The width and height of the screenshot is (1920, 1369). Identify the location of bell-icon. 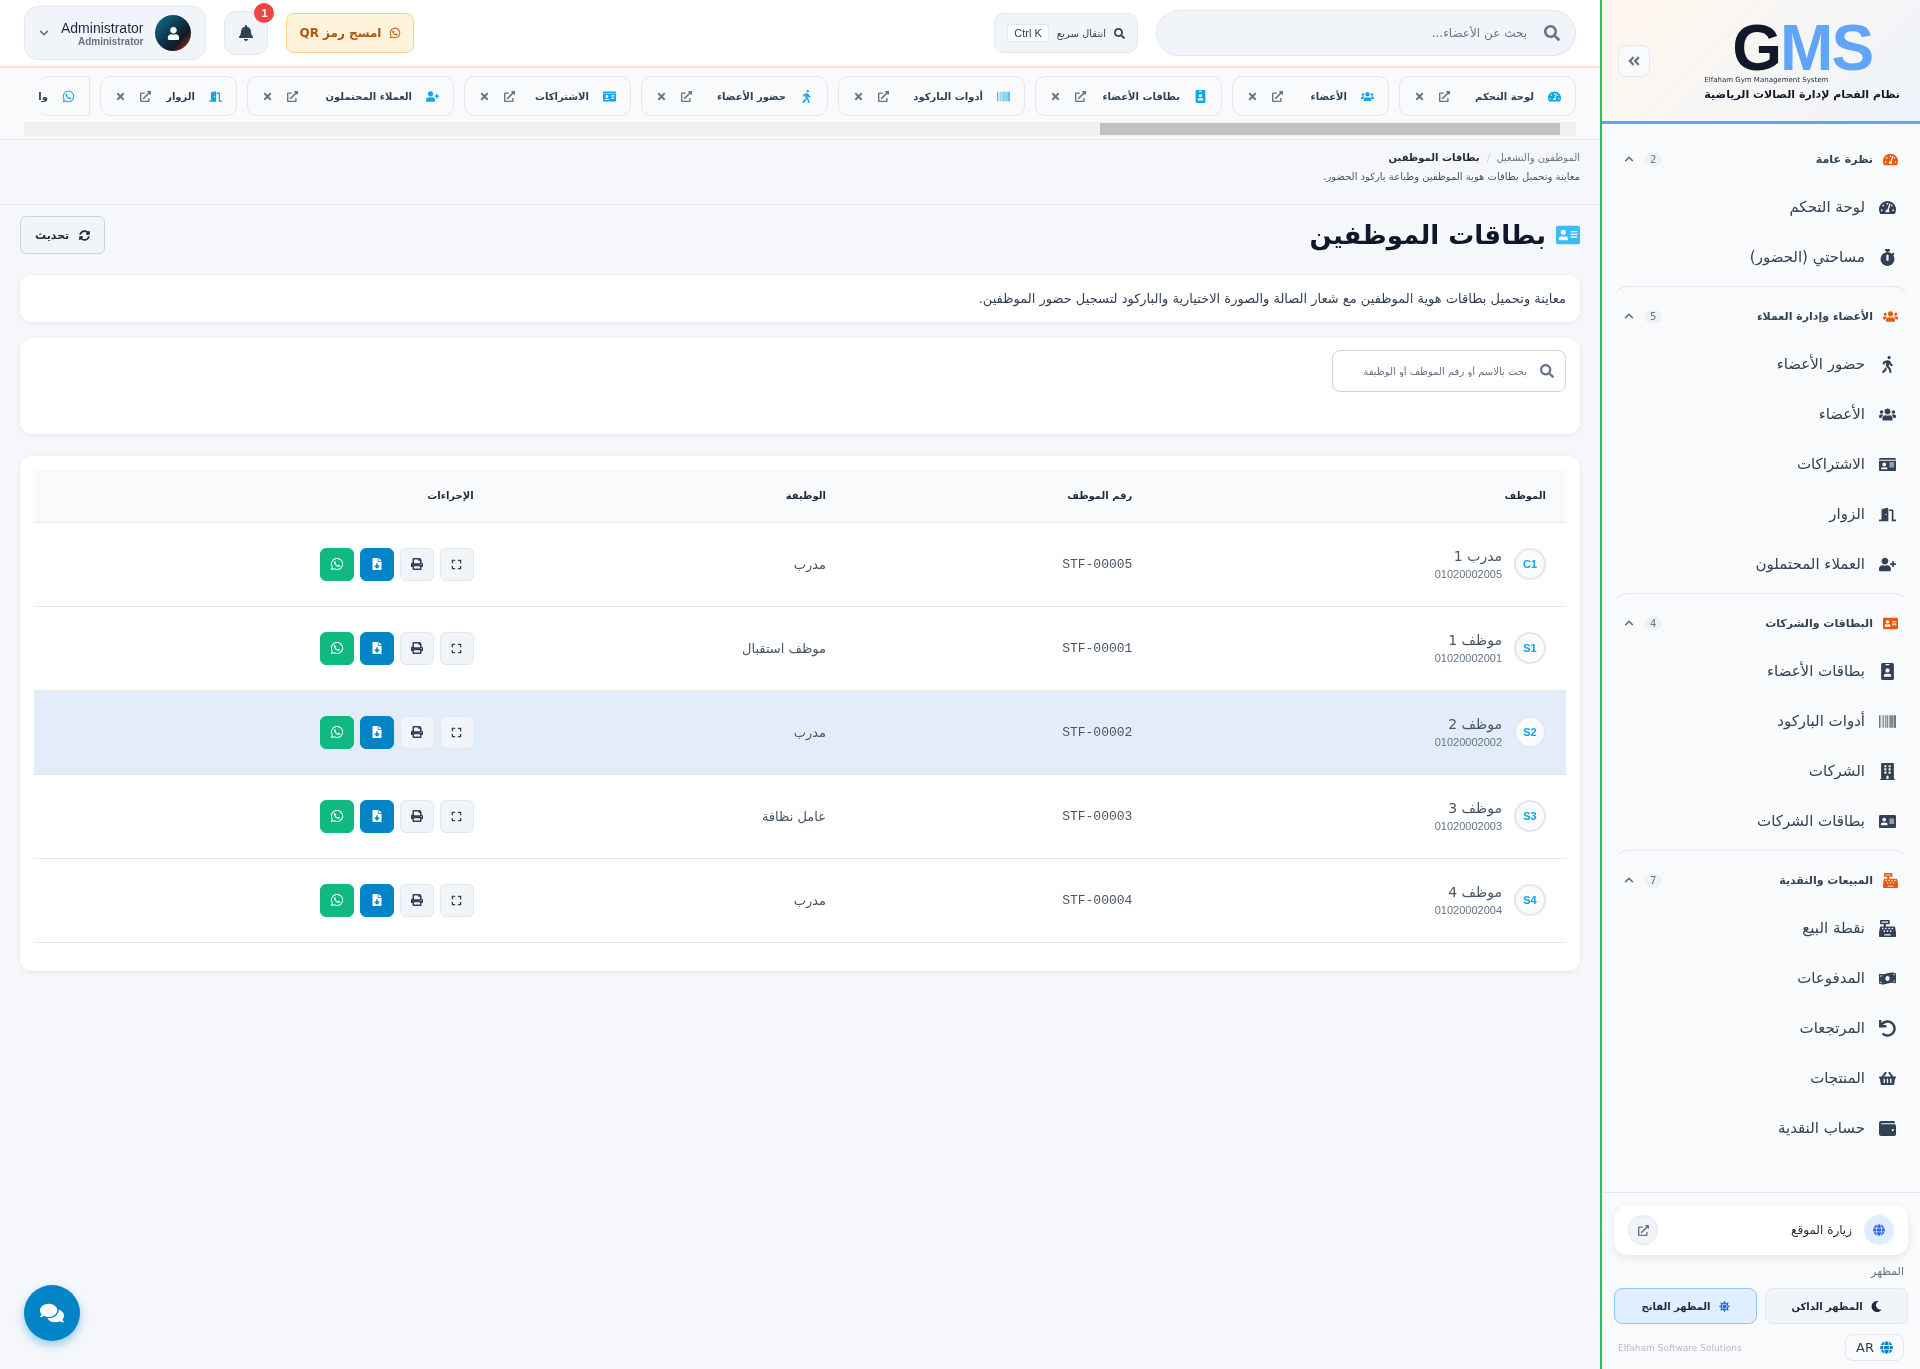
(246, 33).